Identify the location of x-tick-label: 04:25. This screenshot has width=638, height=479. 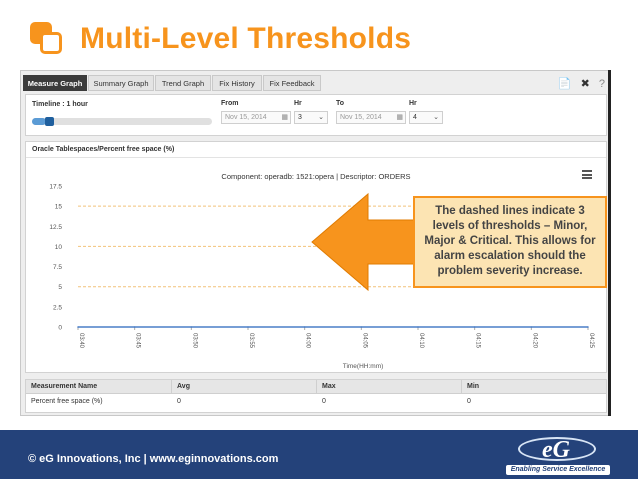
(591, 341).